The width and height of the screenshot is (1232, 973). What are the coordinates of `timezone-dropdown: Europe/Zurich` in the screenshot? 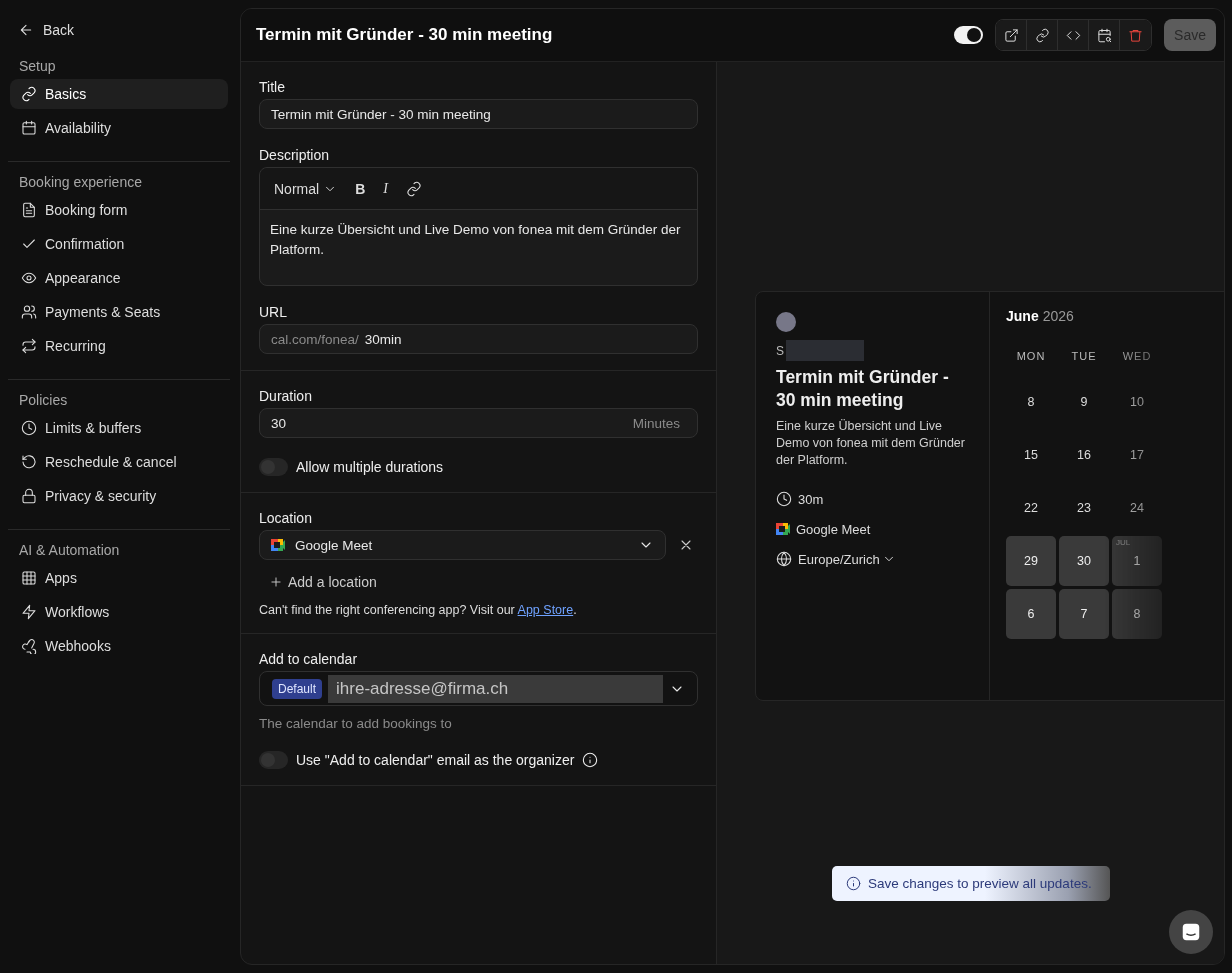 It's located at (847, 559).